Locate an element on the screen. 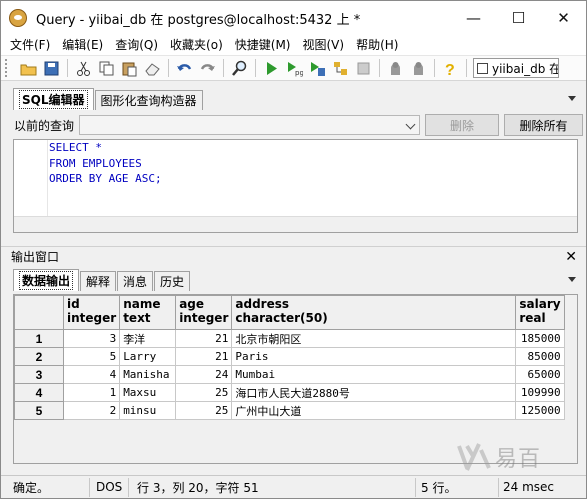  tab-history: 历史 is located at coordinates (172, 281).